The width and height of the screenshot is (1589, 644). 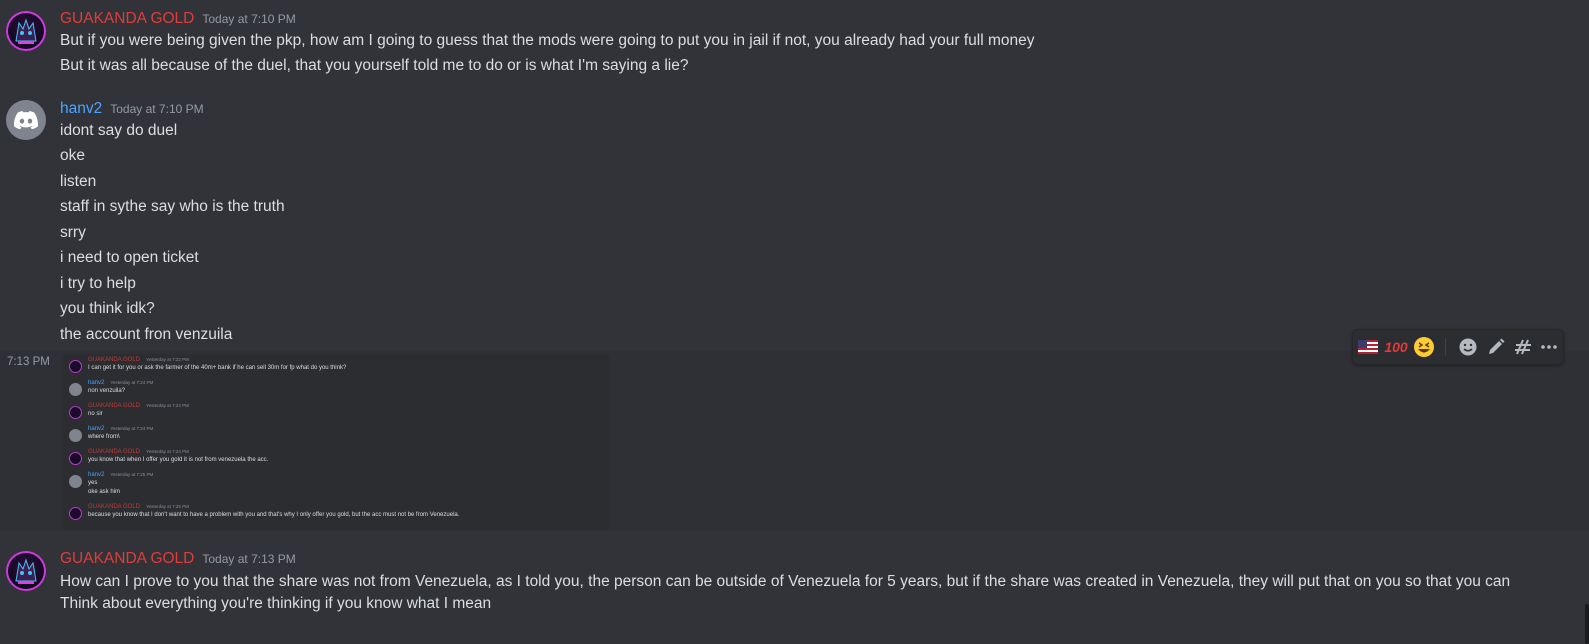 What do you see at coordinates (138, 360) in the screenshot?
I see `mini-username: GUAKANDA GOLD Yesterday at 7:22 PM` at bounding box center [138, 360].